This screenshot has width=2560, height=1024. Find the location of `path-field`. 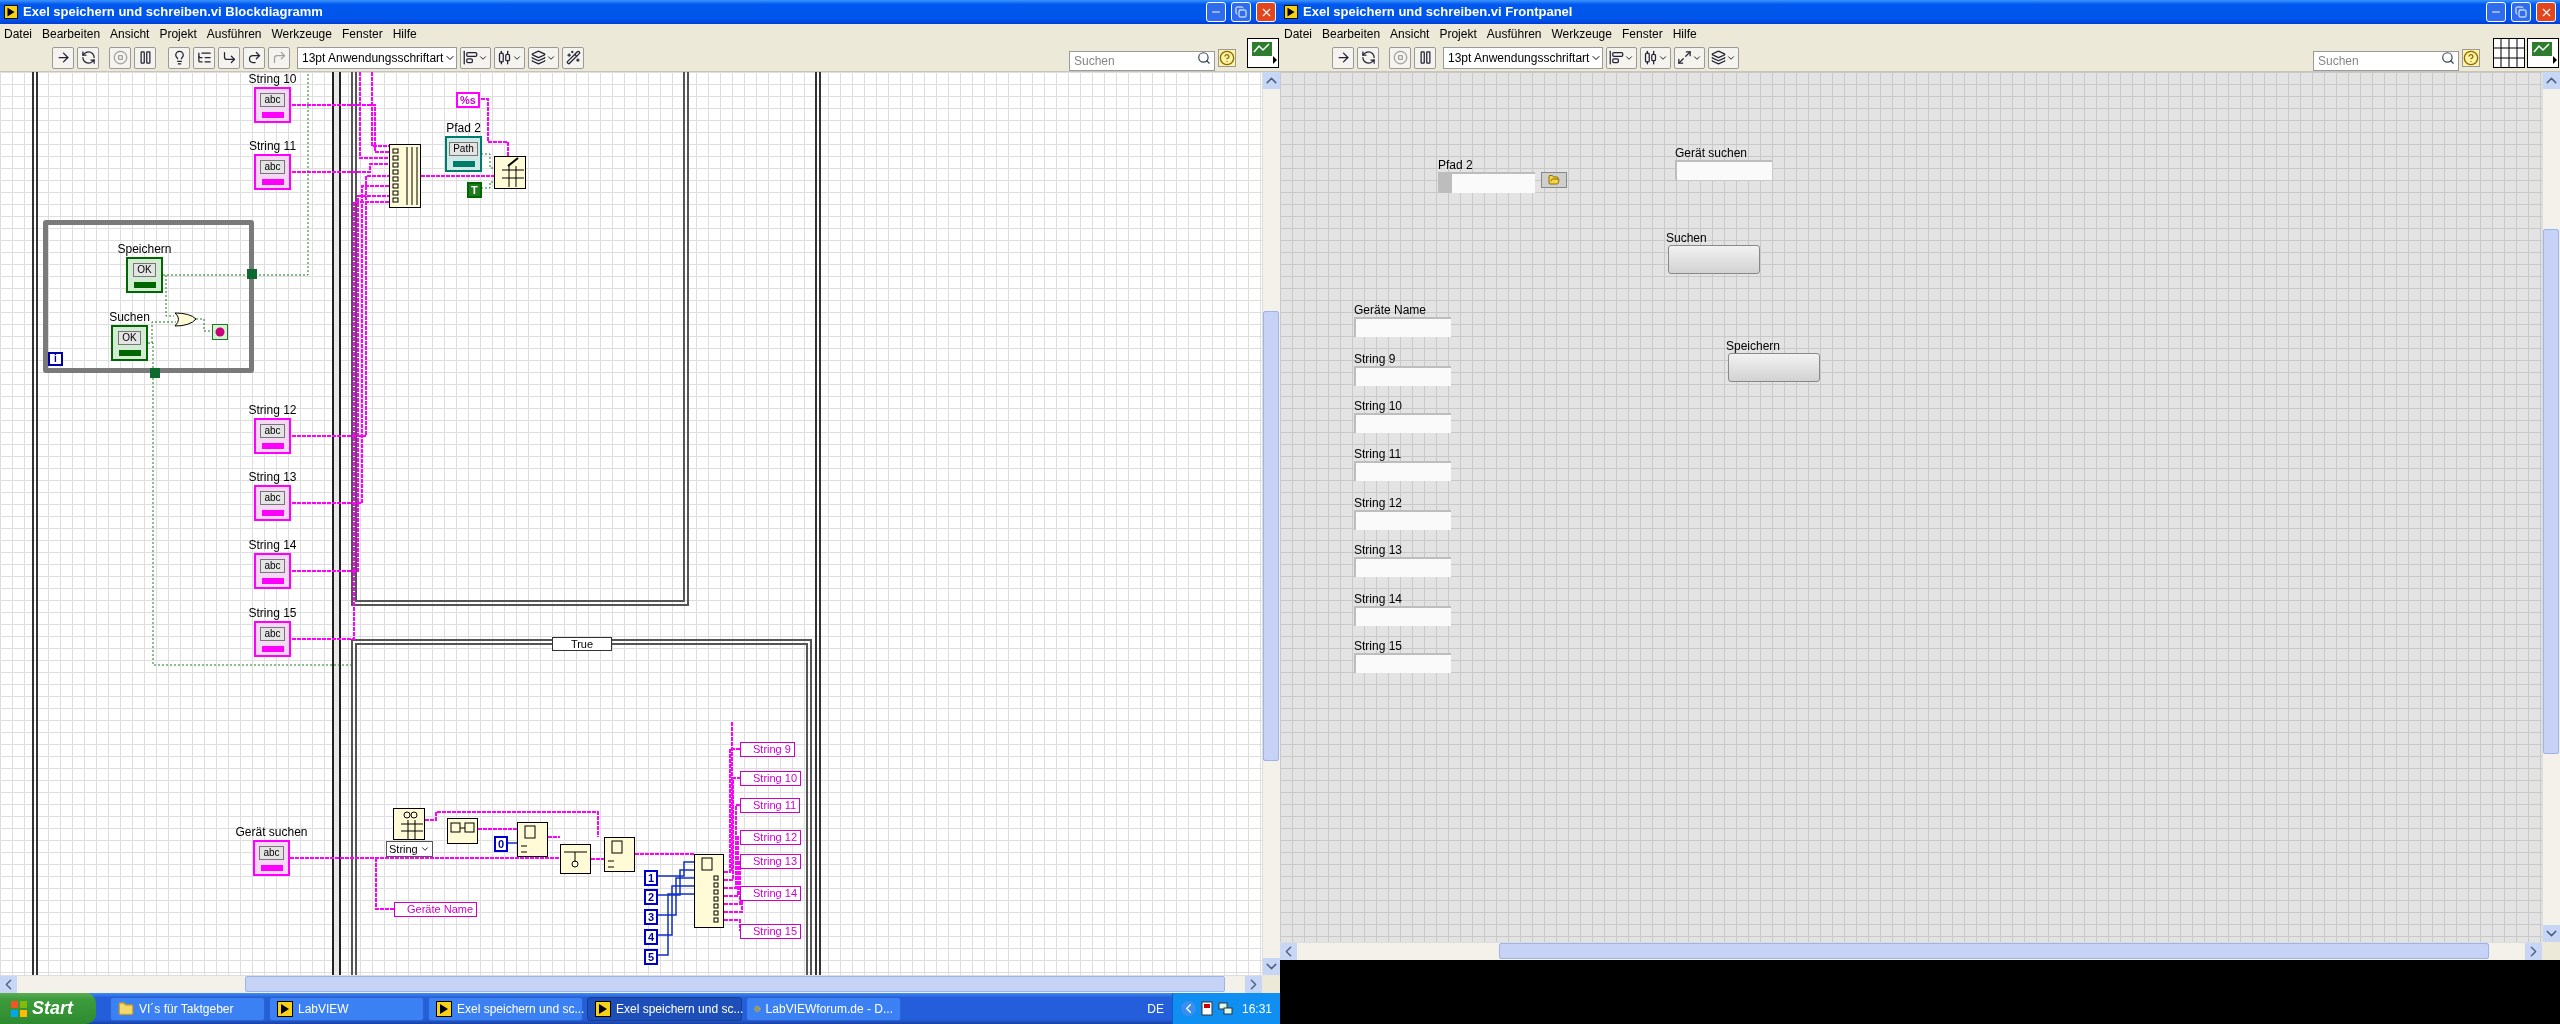

path-field is located at coordinates (1486, 182).